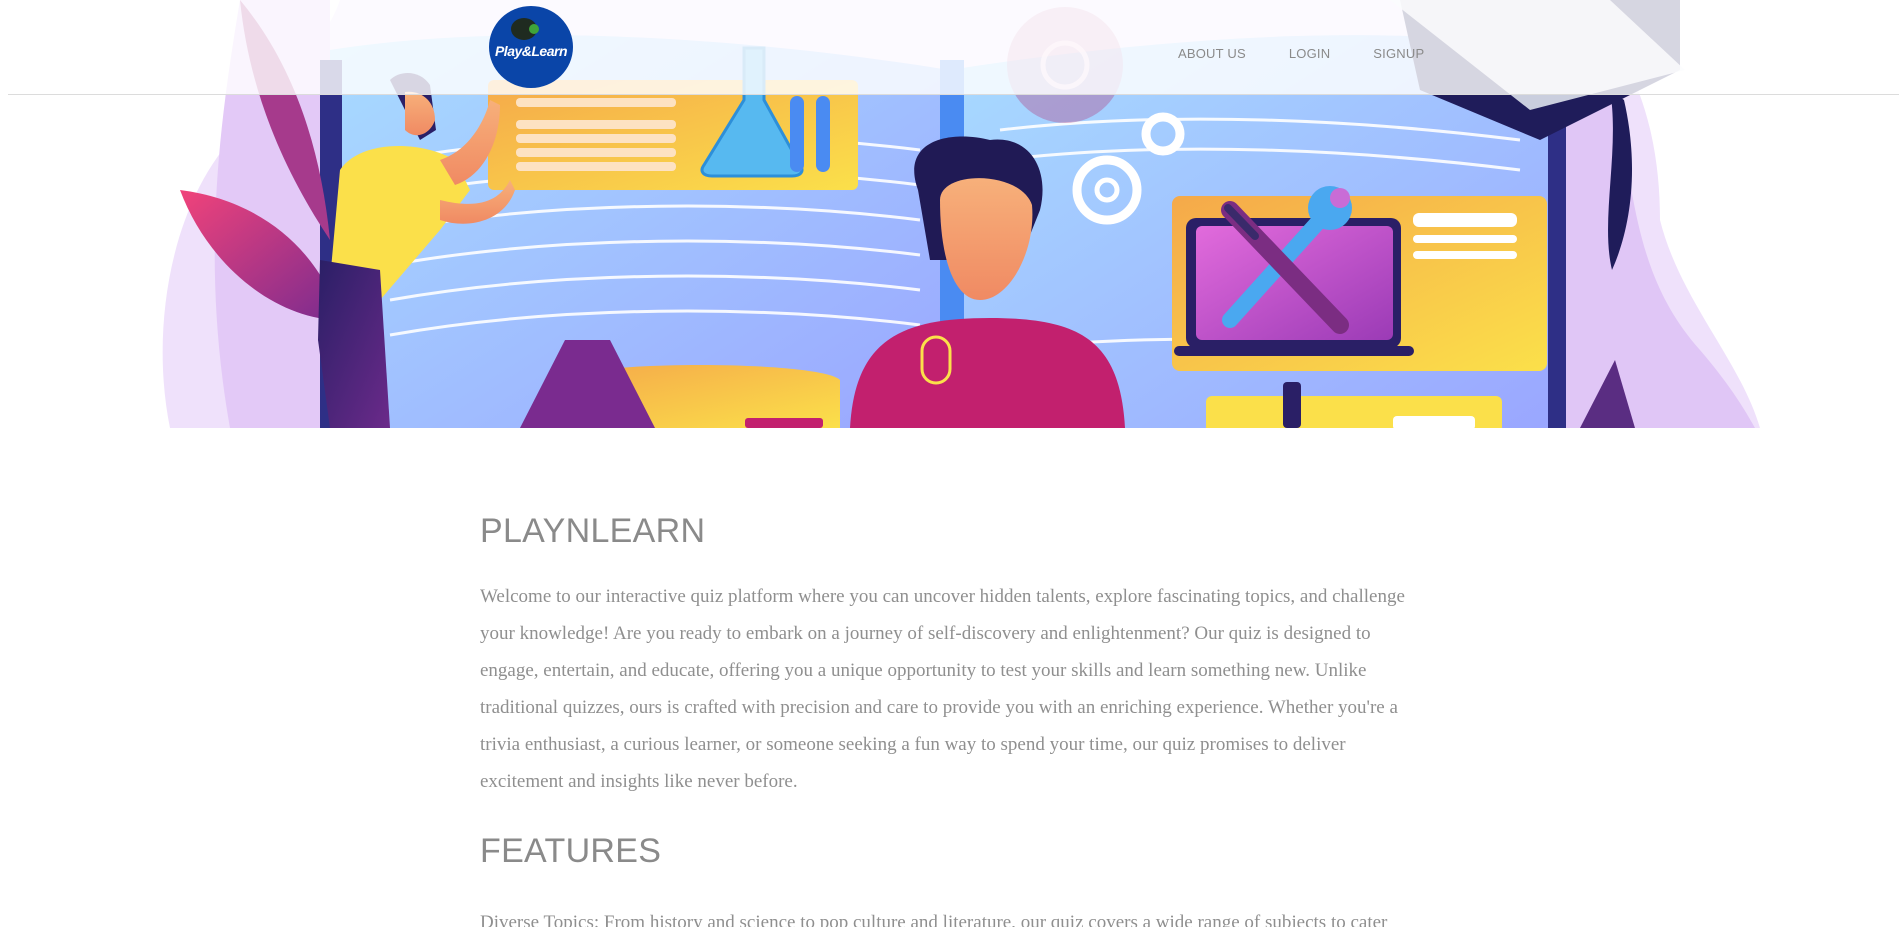 The image size is (1899, 927). Describe the element at coordinates (1398, 53) in the screenshot. I see `nav-link-signup: SIGNUP` at that location.